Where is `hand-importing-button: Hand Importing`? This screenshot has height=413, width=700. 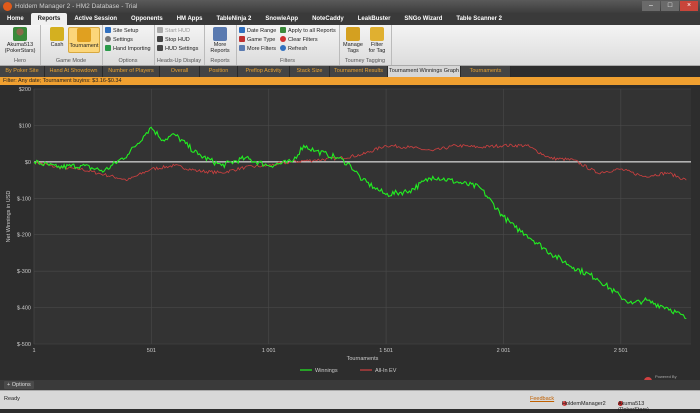 hand-importing-button: Hand Importing is located at coordinates (128, 48).